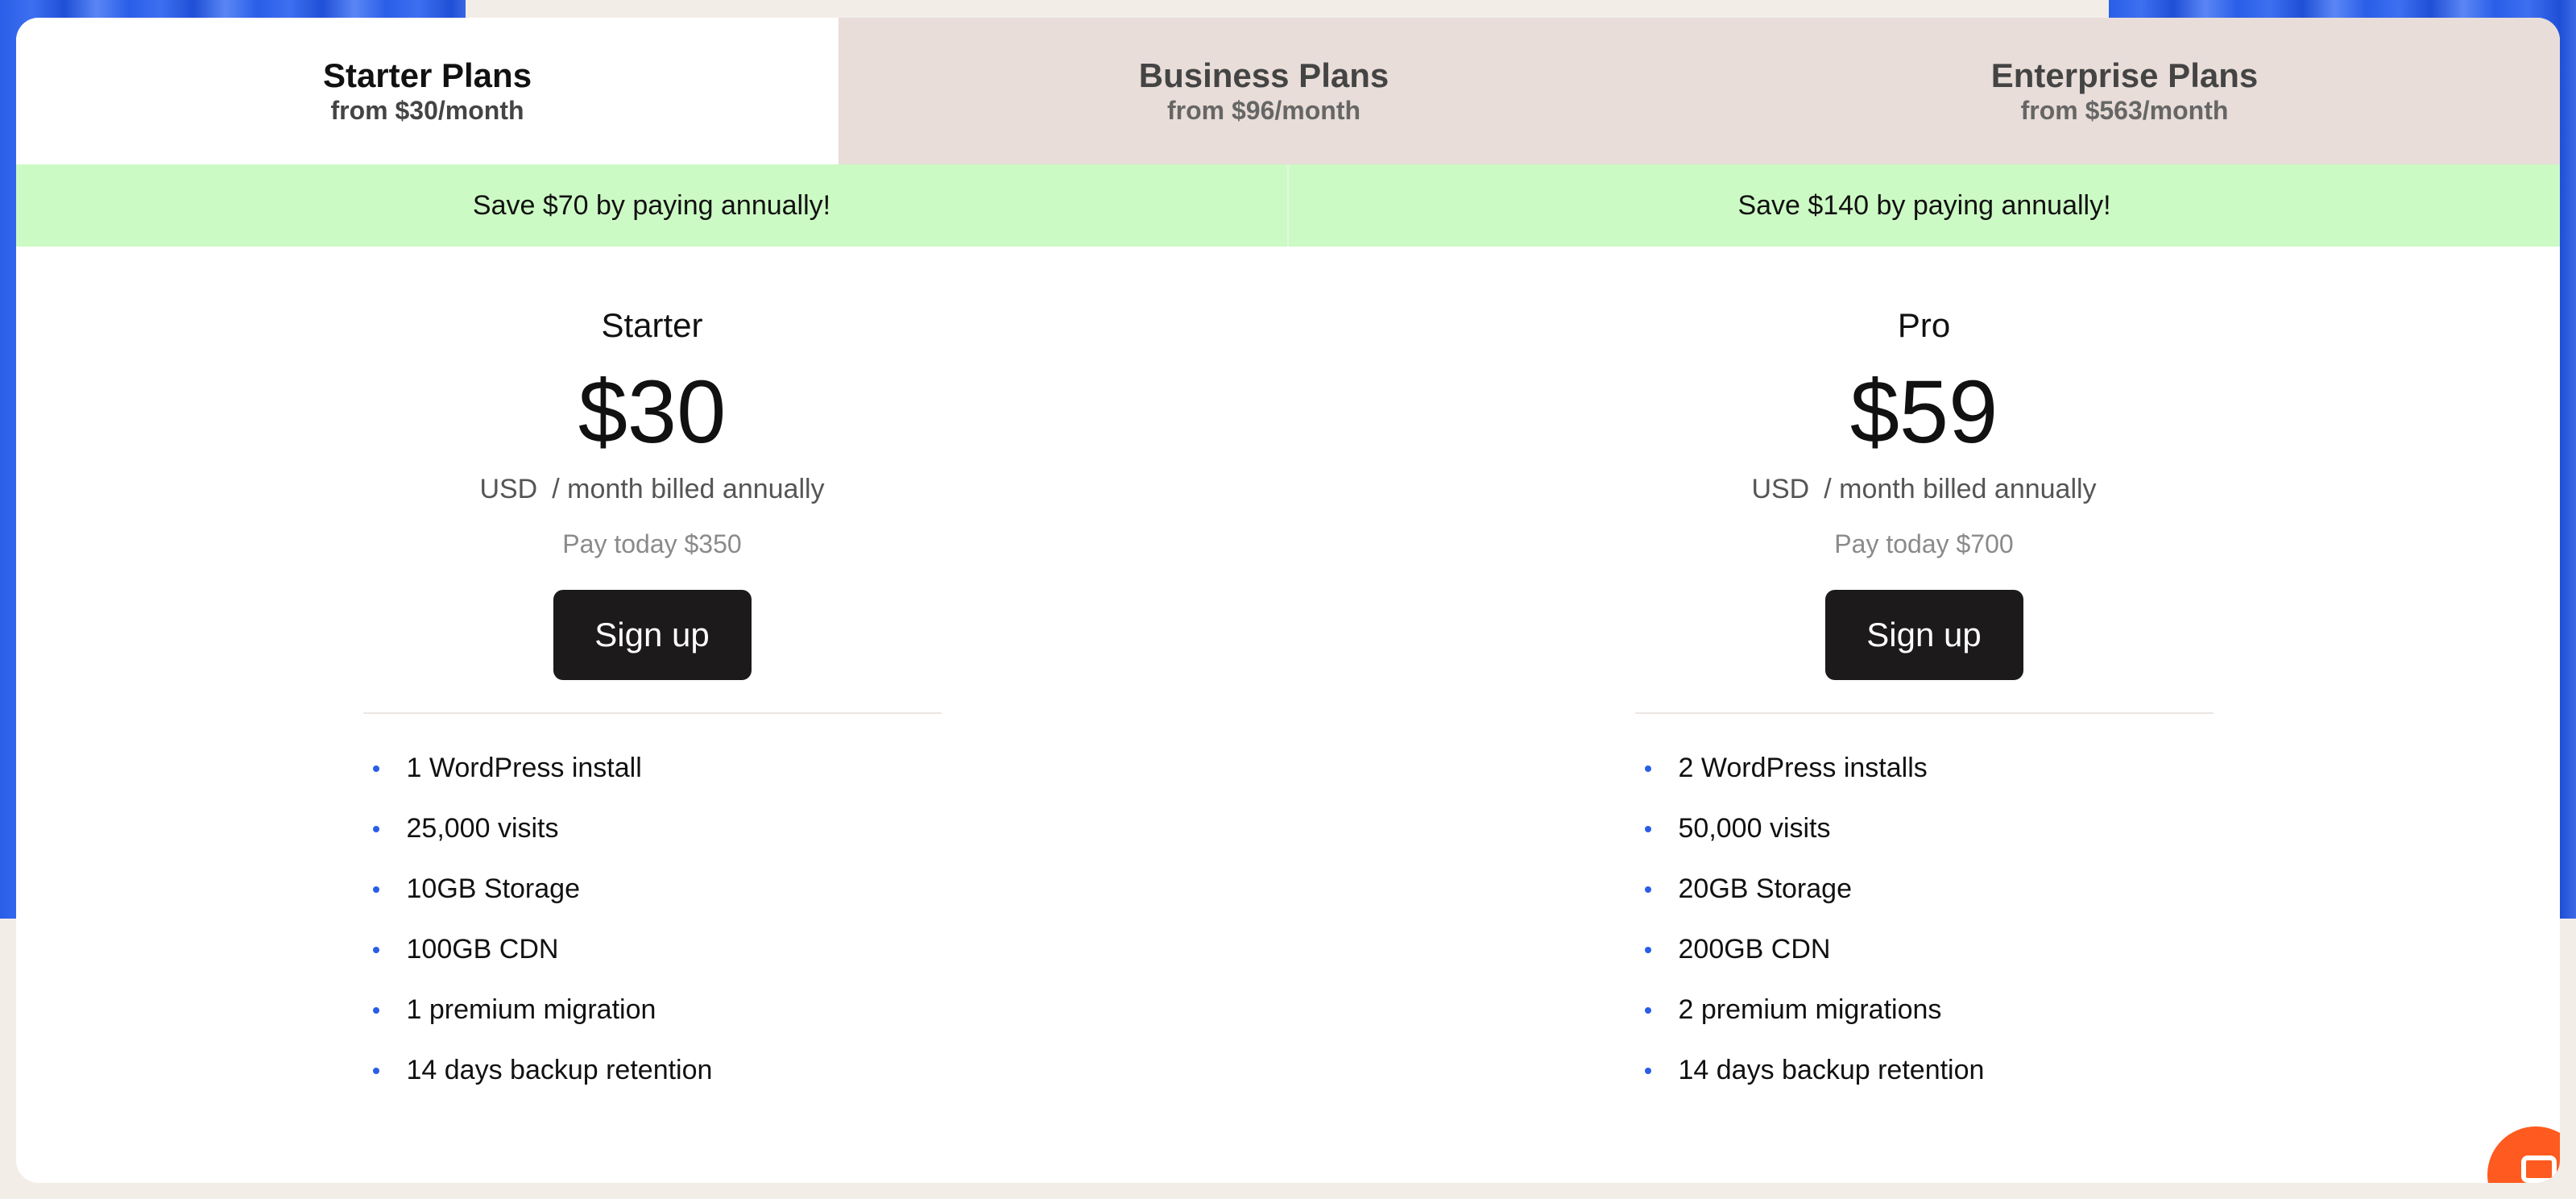 This screenshot has height=1199, width=2576. Describe the element at coordinates (2124, 110) in the screenshot. I see `tab-subtitle: from $563/month` at that location.